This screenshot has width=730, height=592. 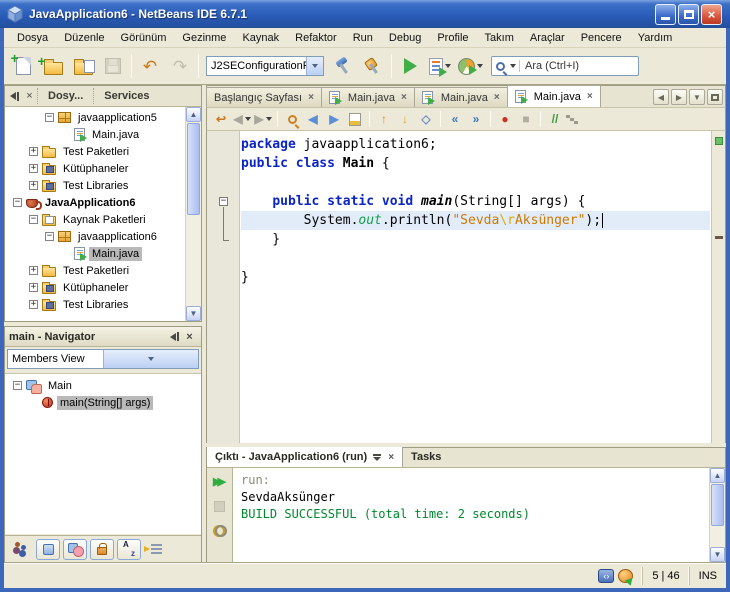 What do you see at coordinates (555, 119) in the screenshot?
I see `comment-button: //` at bounding box center [555, 119].